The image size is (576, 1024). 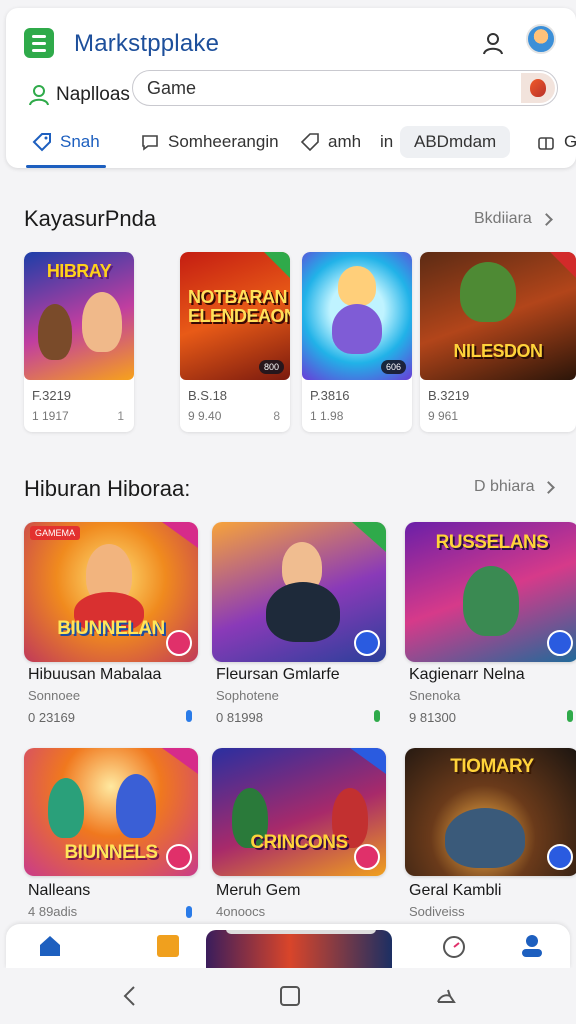 I want to click on new-badge, so click(x=277, y=265).